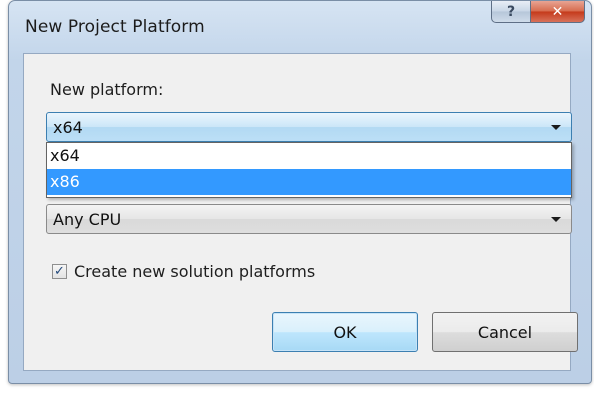 This screenshot has width=594, height=394. What do you see at coordinates (309, 156) in the screenshot?
I see `dropdown-option-x64: x64` at bounding box center [309, 156].